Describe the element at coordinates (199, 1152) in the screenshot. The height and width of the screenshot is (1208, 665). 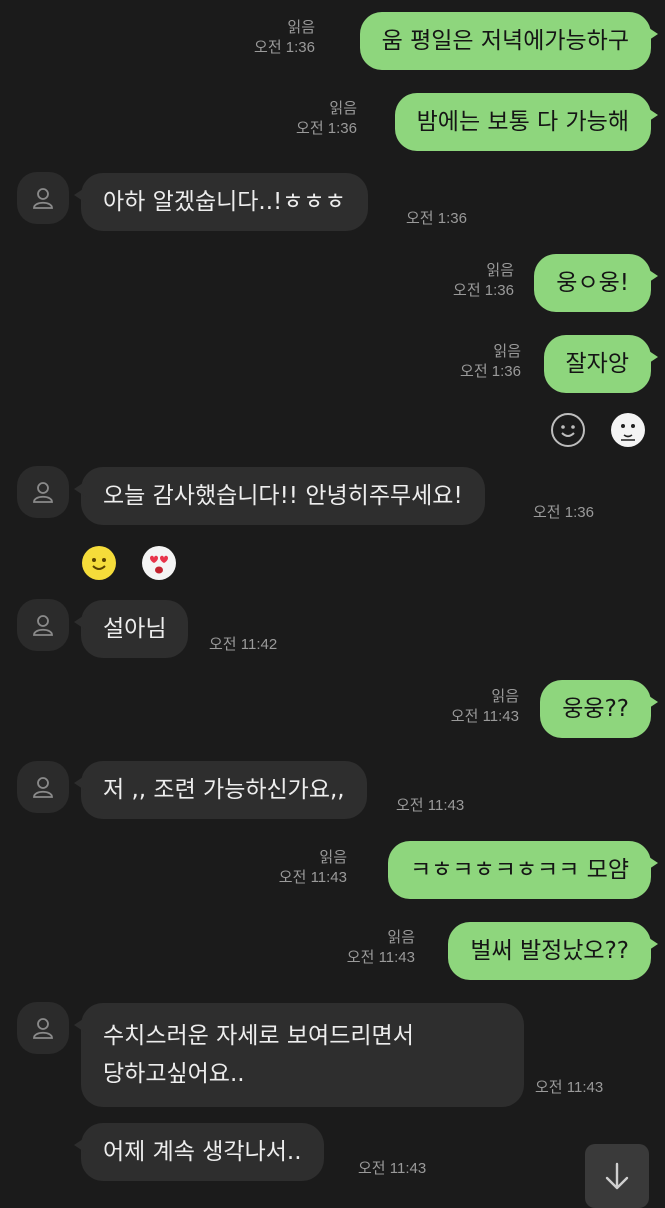
I see `incoming-message-bubble: 어제 계속 생각나서..` at that location.